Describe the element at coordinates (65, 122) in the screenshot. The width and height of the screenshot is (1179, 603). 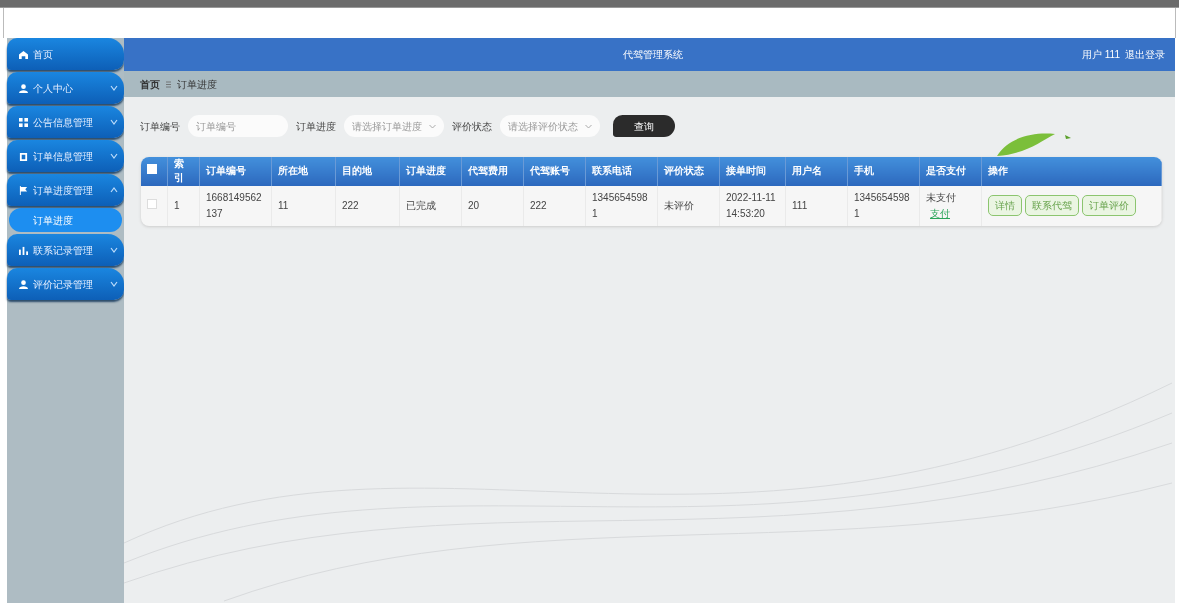
I see `sidebar-item: 公告信息管理` at that location.